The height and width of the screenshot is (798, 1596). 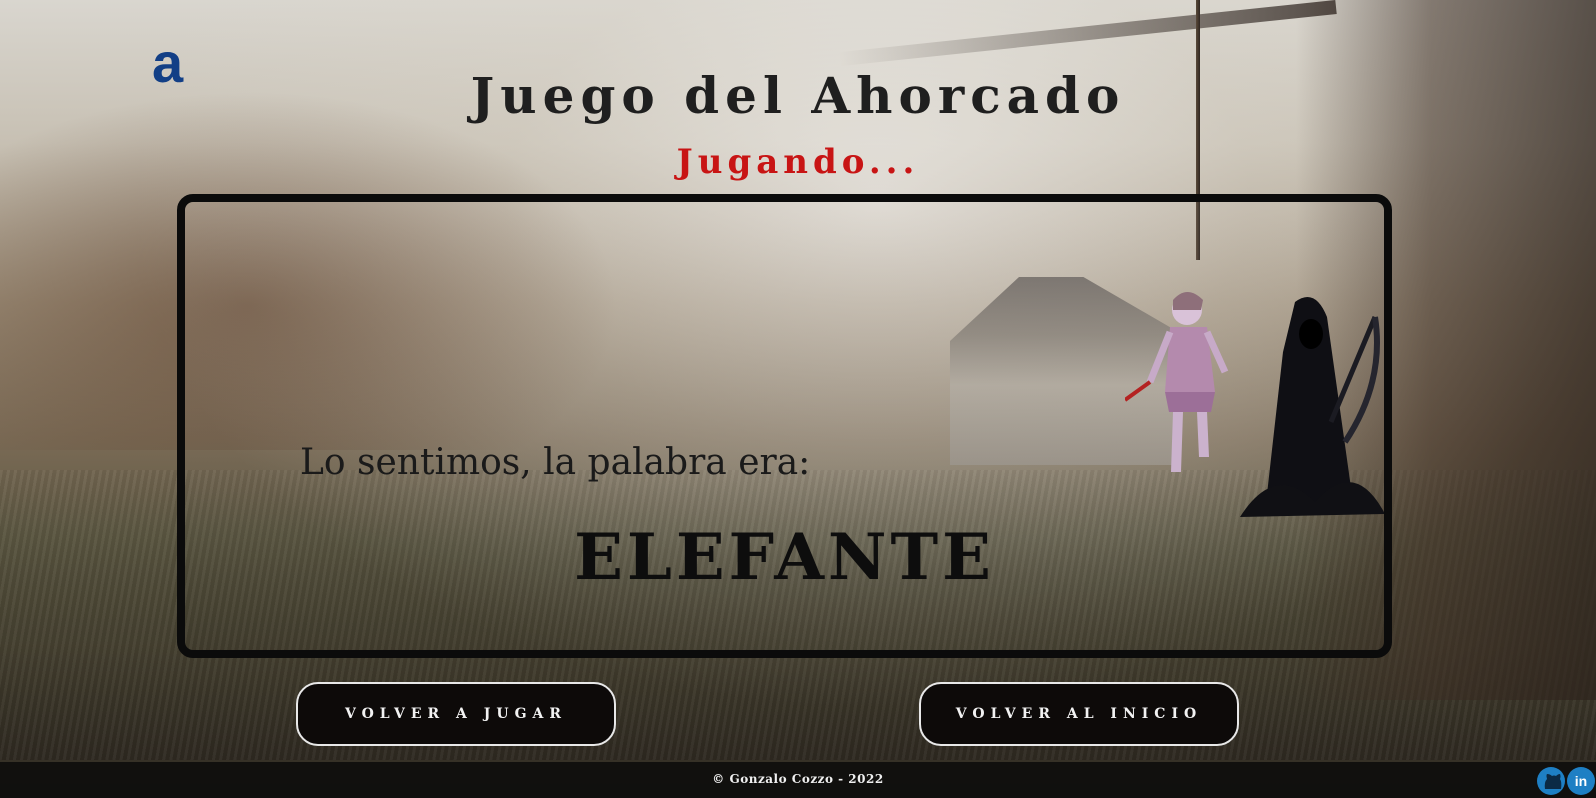 What do you see at coordinates (1551, 781) in the screenshot?
I see `github-icon` at bounding box center [1551, 781].